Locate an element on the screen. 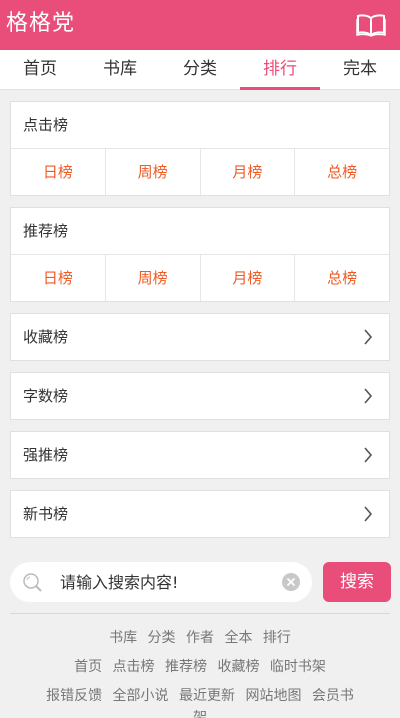 This screenshot has height=718, width=400. favorites-rank-label: 收藏榜 is located at coordinates (46, 337).